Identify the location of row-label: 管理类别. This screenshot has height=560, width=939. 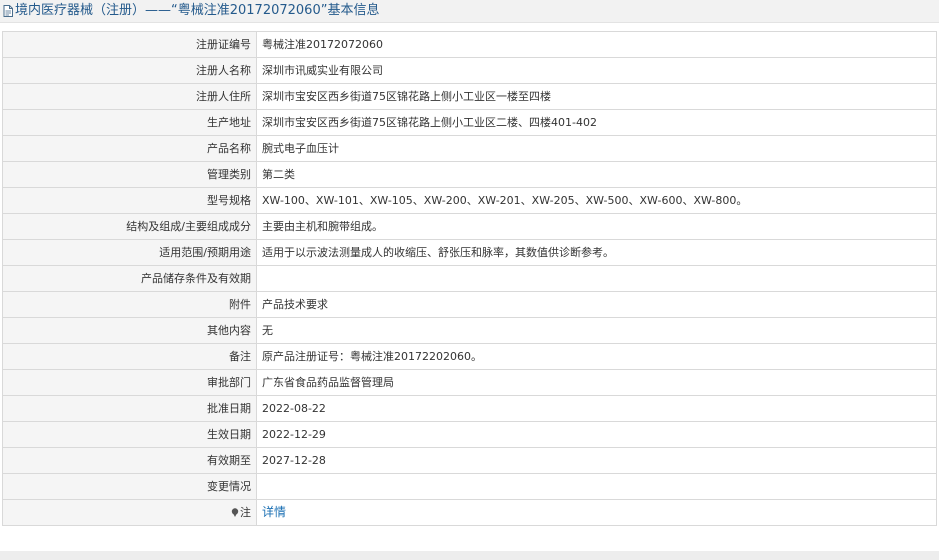
(129, 174).